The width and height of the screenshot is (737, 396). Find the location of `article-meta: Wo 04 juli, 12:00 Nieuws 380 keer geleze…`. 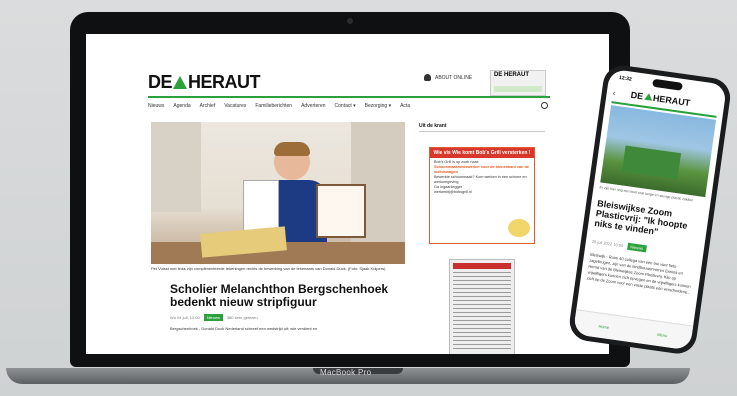

article-meta: Wo 04 juli, 12:00 Nieuws 380 keer geleze… is located at coordinates (214, 317).